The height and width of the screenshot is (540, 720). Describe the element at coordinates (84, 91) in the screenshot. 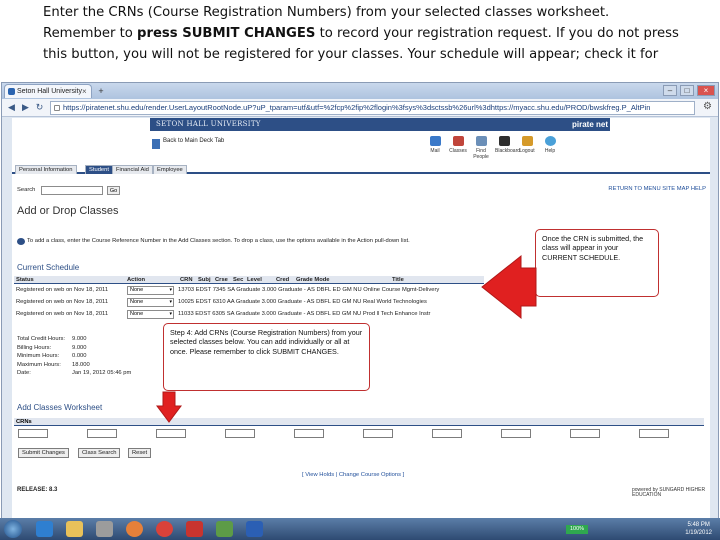

I see `close-tab-icon: ×` at that location.